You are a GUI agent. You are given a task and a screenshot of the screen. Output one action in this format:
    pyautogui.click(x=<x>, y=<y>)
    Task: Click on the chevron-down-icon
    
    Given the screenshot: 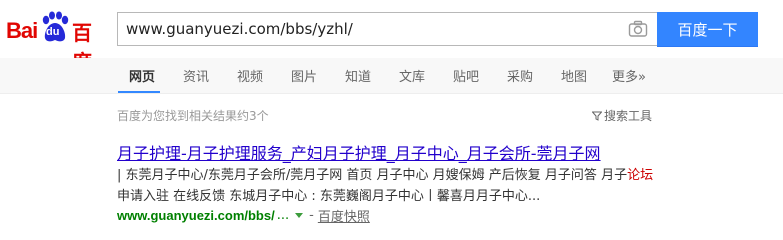 What is the action you would take?
    pyautogui.click(x=299, y=215)
    